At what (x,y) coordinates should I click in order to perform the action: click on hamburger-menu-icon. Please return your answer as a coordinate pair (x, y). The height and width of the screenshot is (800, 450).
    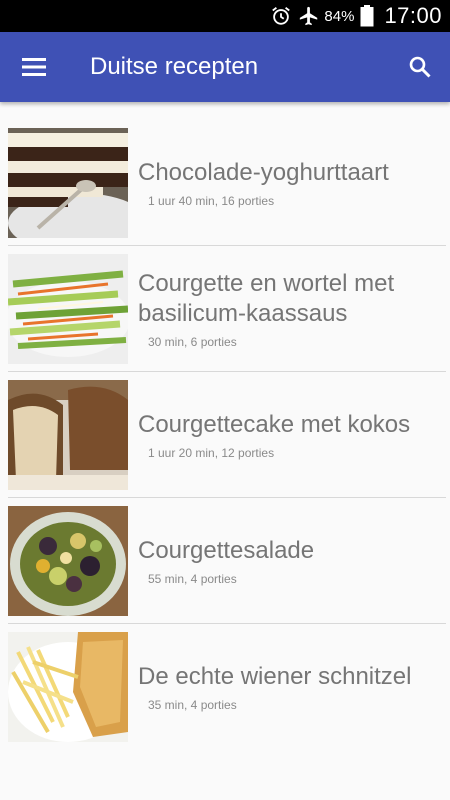
    Looking at the image, I should click on (35, 67).